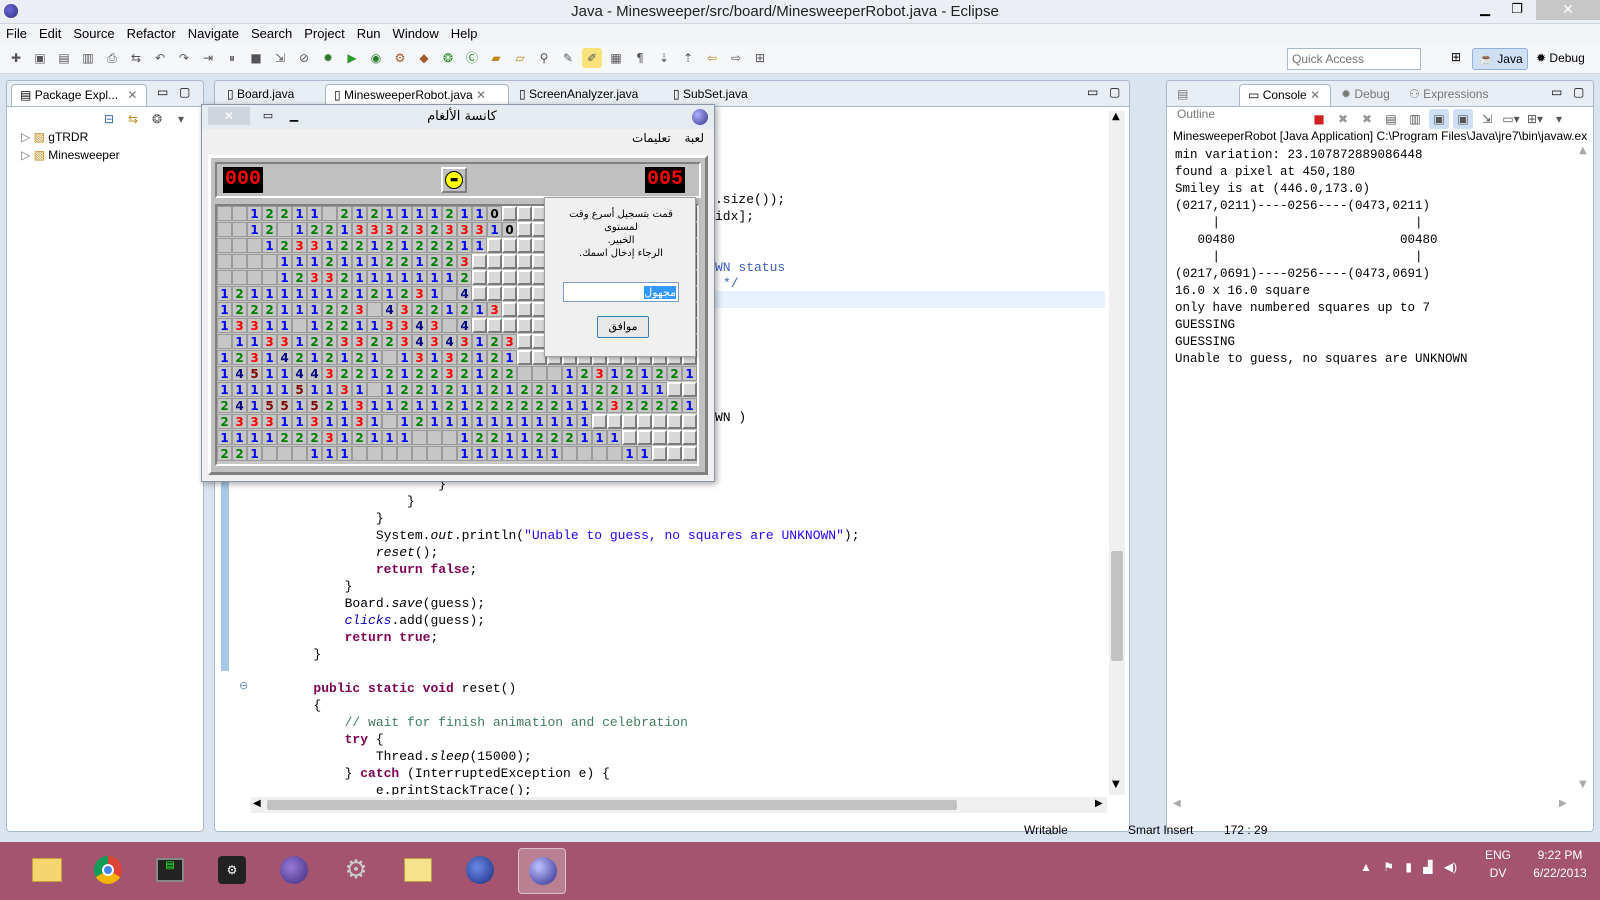 This screenshot has width=1600, height=900. Describe the element at coordinates (352, 58) in the screenshot. I see `run-icon: ▶` at that location.